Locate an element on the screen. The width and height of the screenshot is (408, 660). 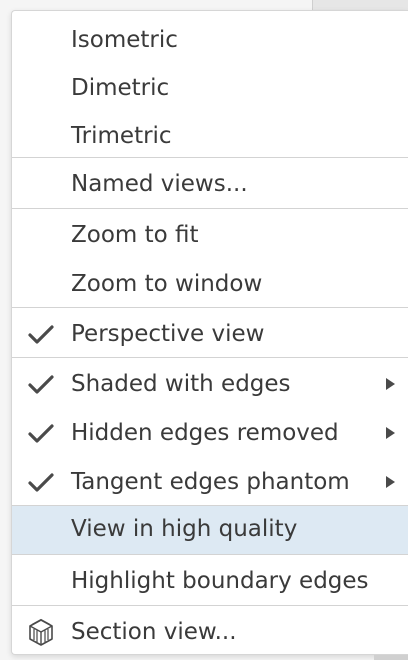
menu-item-hidden-edges-removed: Hidden edges removed is located at coordinates (210, 434).